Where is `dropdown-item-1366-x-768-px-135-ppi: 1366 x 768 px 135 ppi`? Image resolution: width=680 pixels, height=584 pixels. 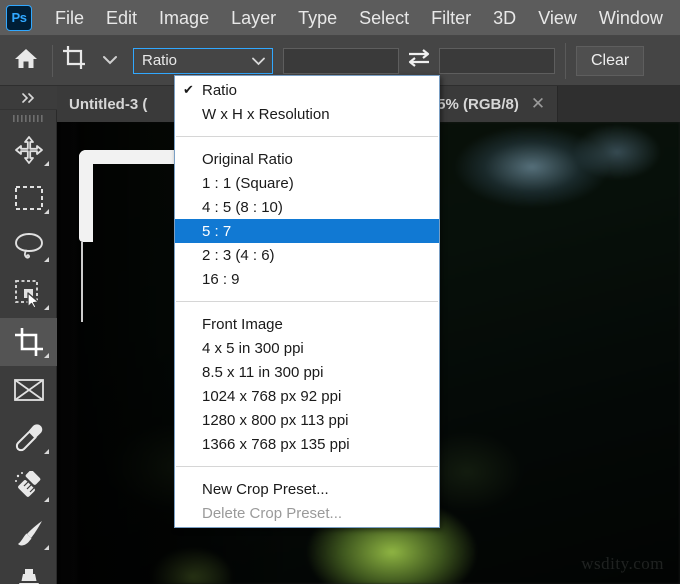
dropdown-item-1366-x-768-px-135-ppi: 1366 x 768 px 135 ppi is located at coordinates (307, 444).